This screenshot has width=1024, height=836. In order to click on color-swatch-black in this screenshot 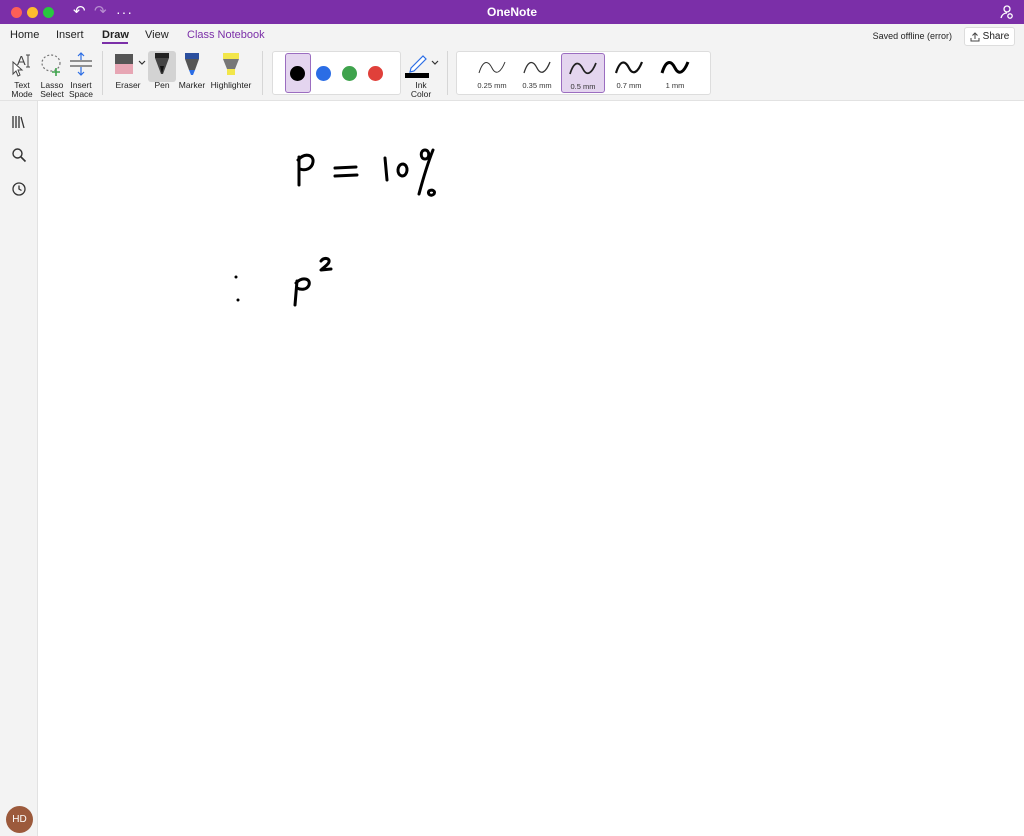, I will do `click(297, 73)`.